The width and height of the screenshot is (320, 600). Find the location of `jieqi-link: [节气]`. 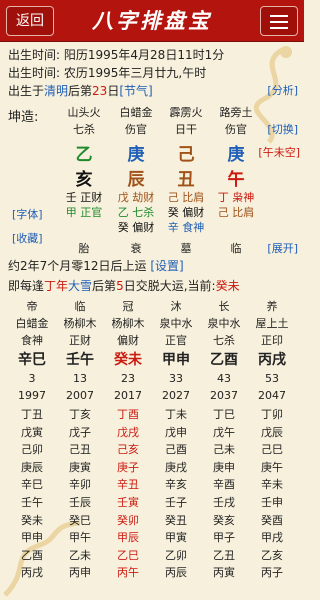

jieqi-link: [节气] is located at coordinates (135, 91).